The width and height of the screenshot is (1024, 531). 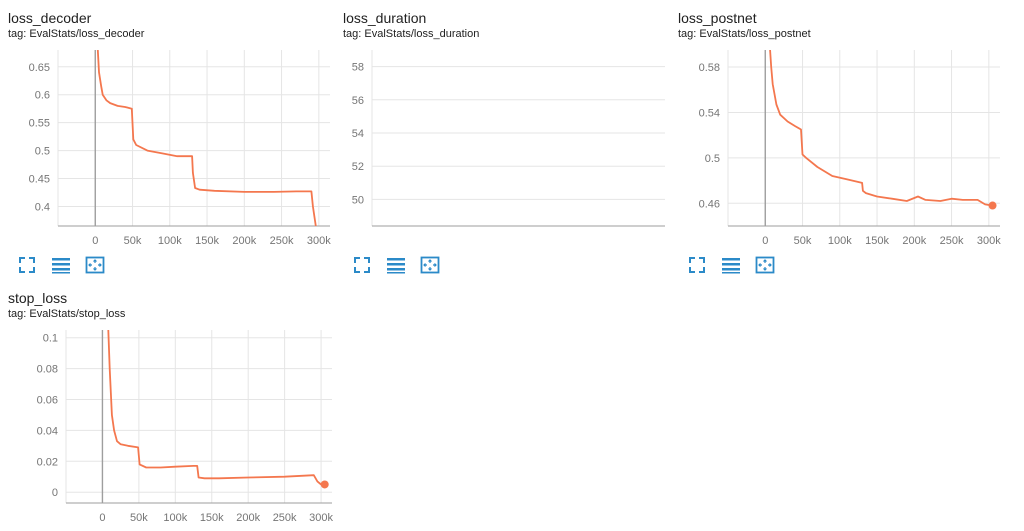 What do you see at coordinates (47, 431) in the screenshot?
I see `y-tick-label: 0.04` at bounding box center [47, 431].